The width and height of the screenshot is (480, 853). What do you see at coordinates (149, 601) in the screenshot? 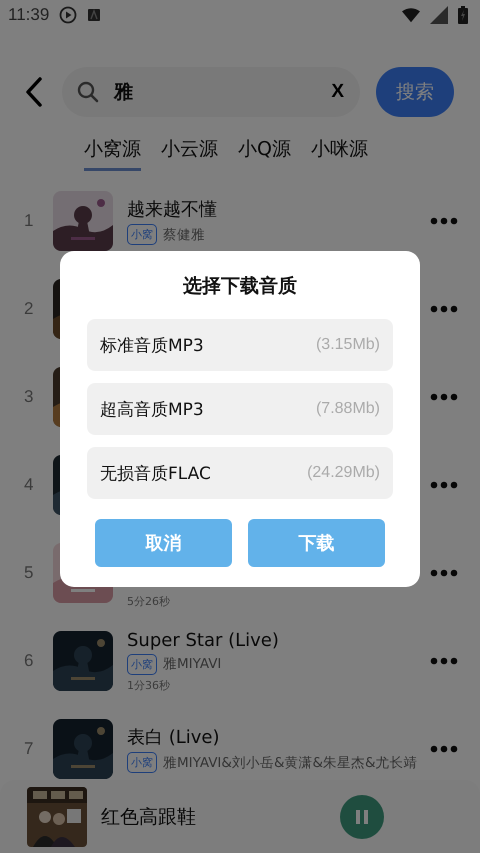
I see `song-duration: 5分26秒` at bounding box center [149, 601].